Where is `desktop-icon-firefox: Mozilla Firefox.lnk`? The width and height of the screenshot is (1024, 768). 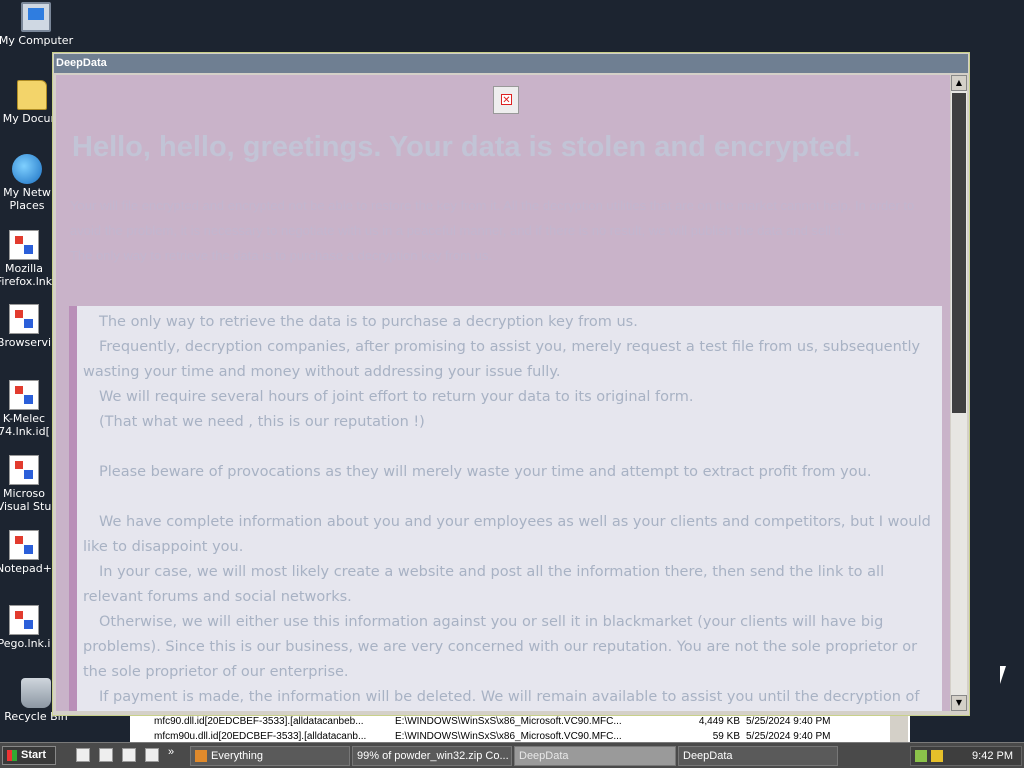 desktop-icon-firefox: Mozilla Firefox.lnk is located at coordinates (29, 259).